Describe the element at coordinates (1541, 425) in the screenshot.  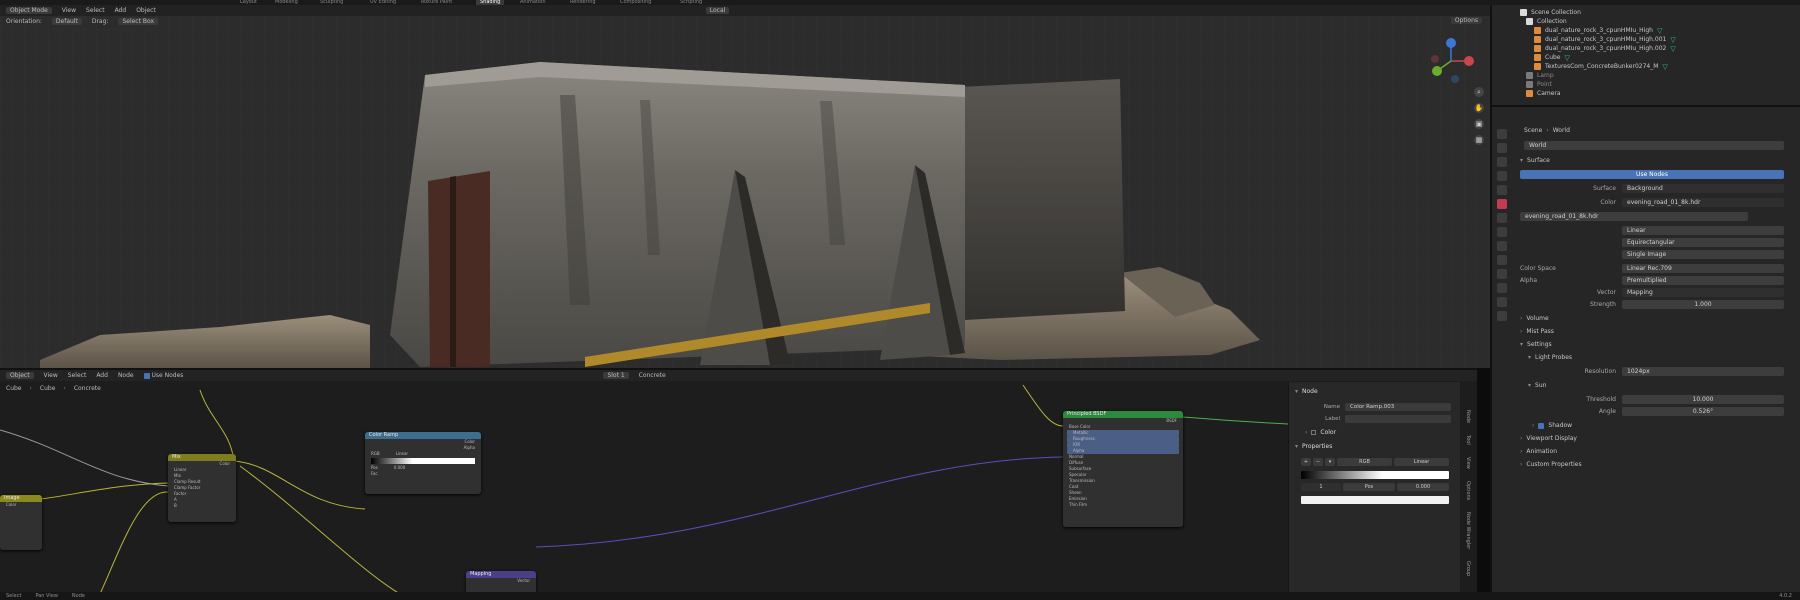
I see `shadow-checkbox` at that location.